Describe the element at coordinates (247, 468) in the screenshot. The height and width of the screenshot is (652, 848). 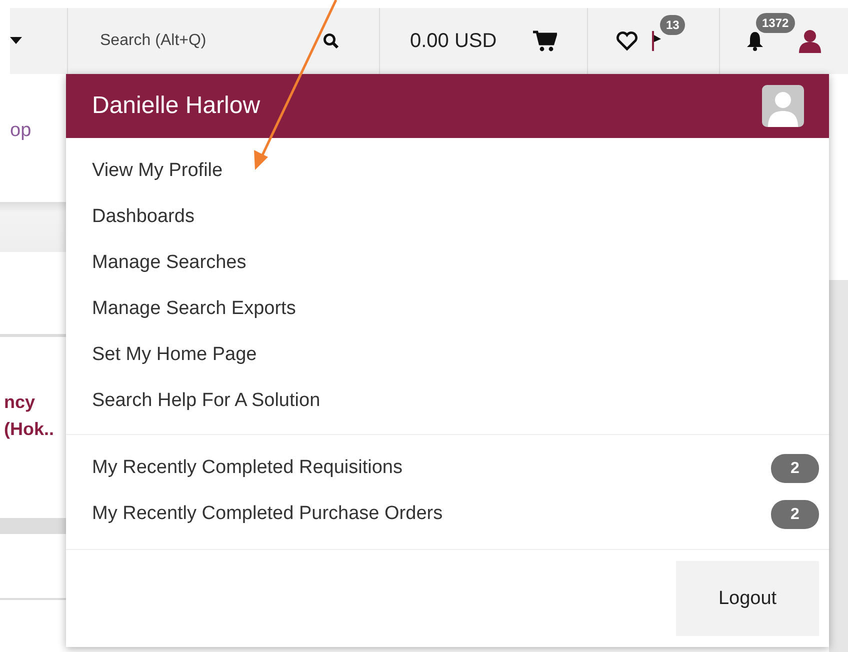
I see `menu-item: My Recently Completed Requisitions` at that location.